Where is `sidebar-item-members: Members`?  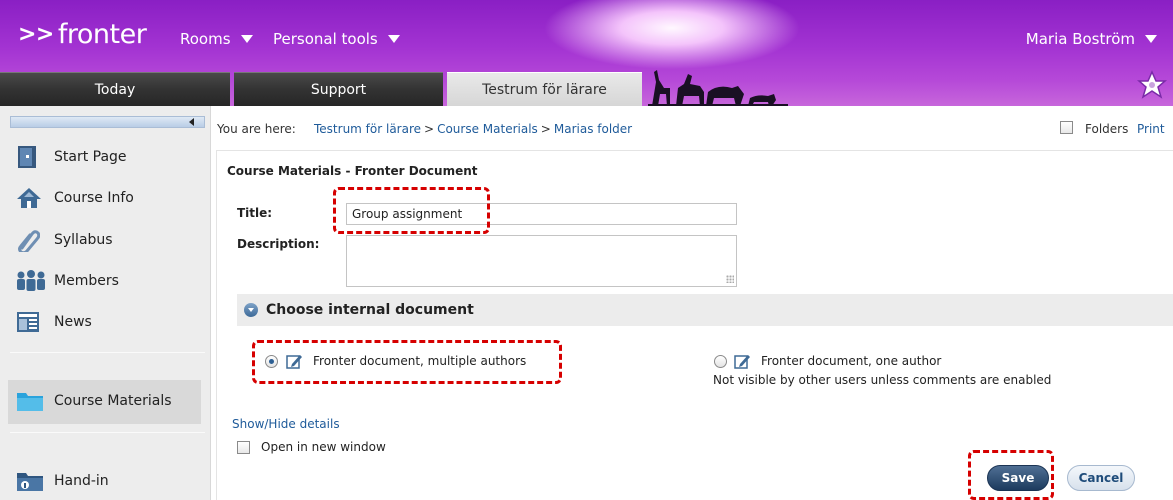
sidebar-item-members: Members is located at coordinates (67, 281).